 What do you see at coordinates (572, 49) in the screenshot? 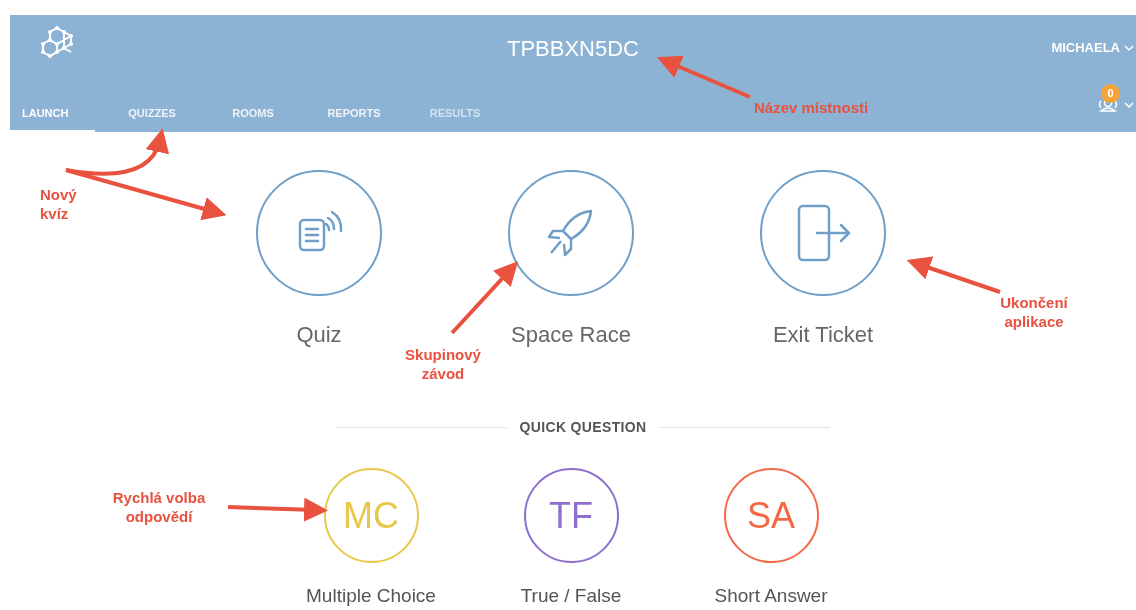
I see `room-name: TPBBXN5DC` at bounding box center [572, 49].